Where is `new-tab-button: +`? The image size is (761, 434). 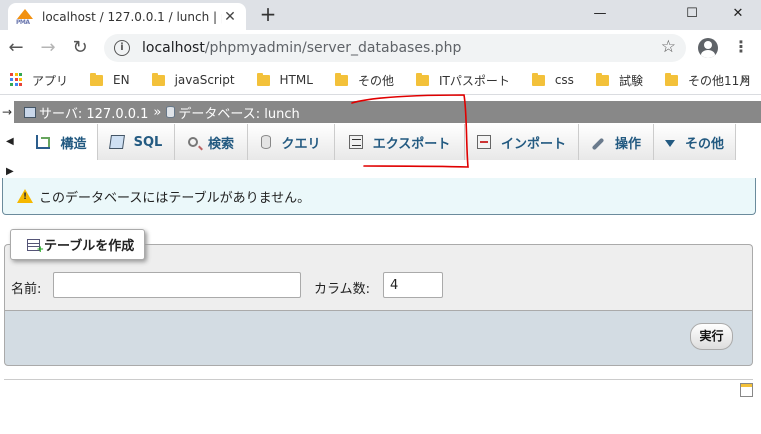 new-tab-button: + is located at coordinates (268, 15).